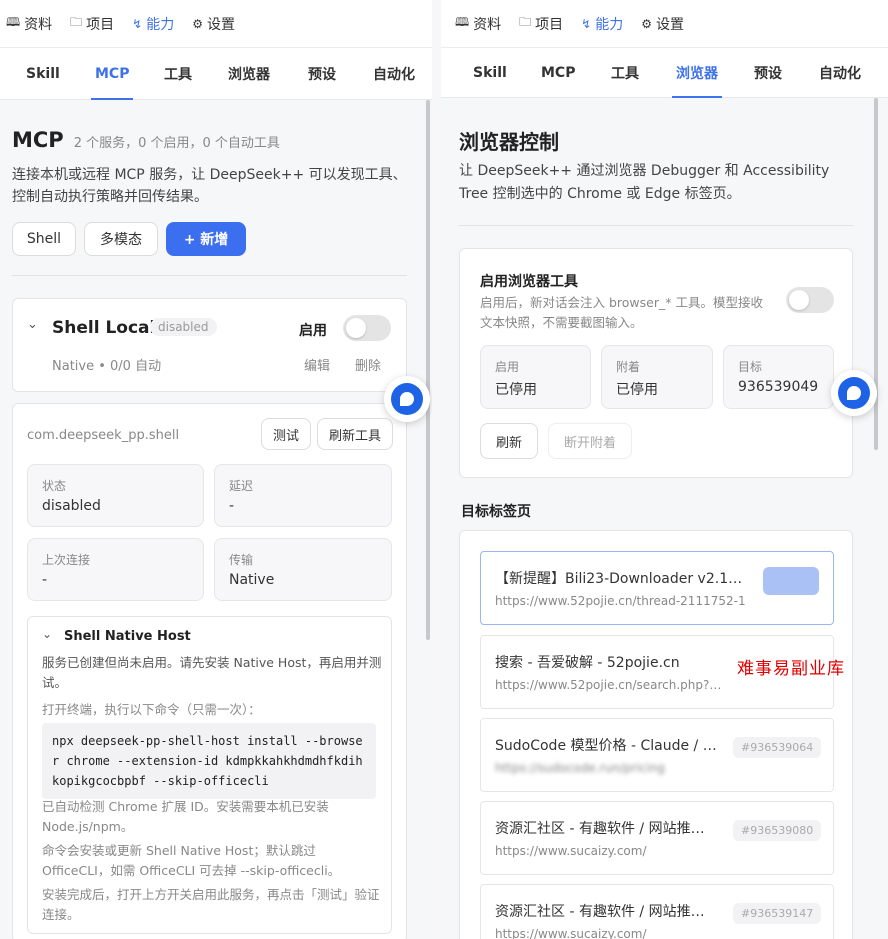  Describe the element at coordinates (810, 300) in the screenshot. I see `browser-tool-toggle` at that location.